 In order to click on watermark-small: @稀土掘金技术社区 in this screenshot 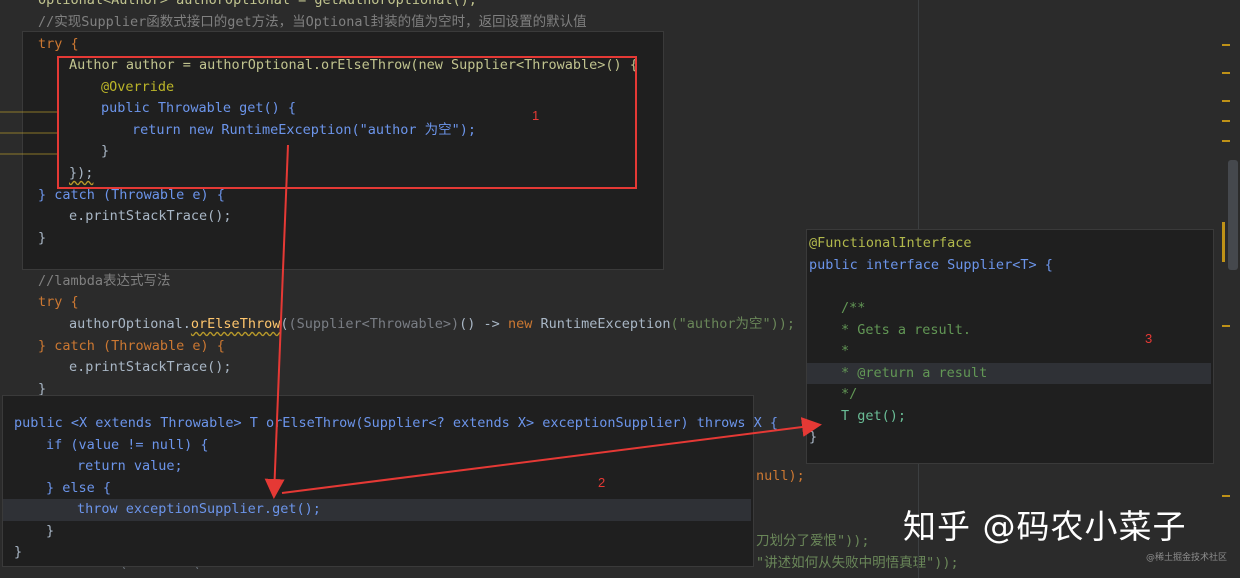, I will do `click(1187, 558)`.